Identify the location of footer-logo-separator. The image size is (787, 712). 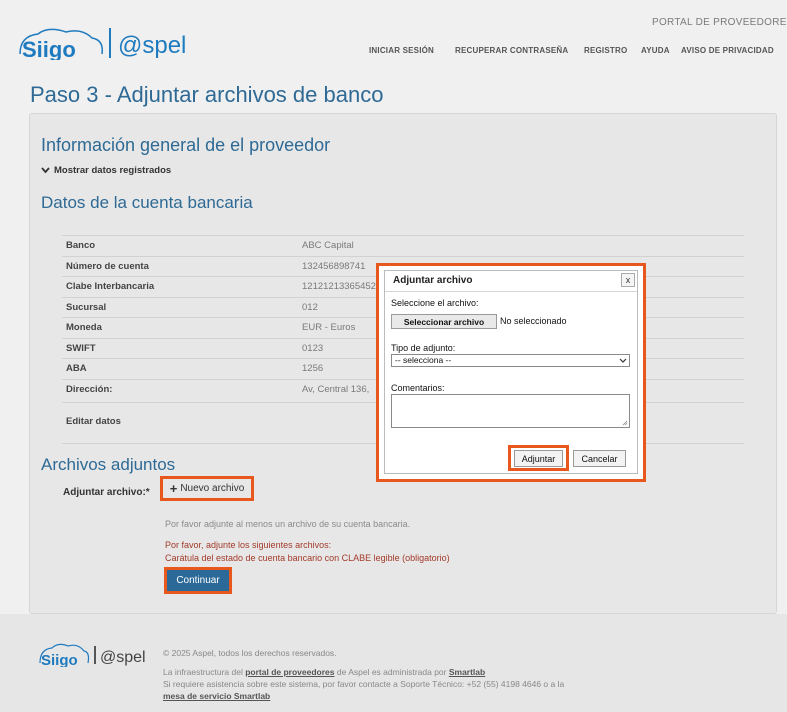
(95, 655).